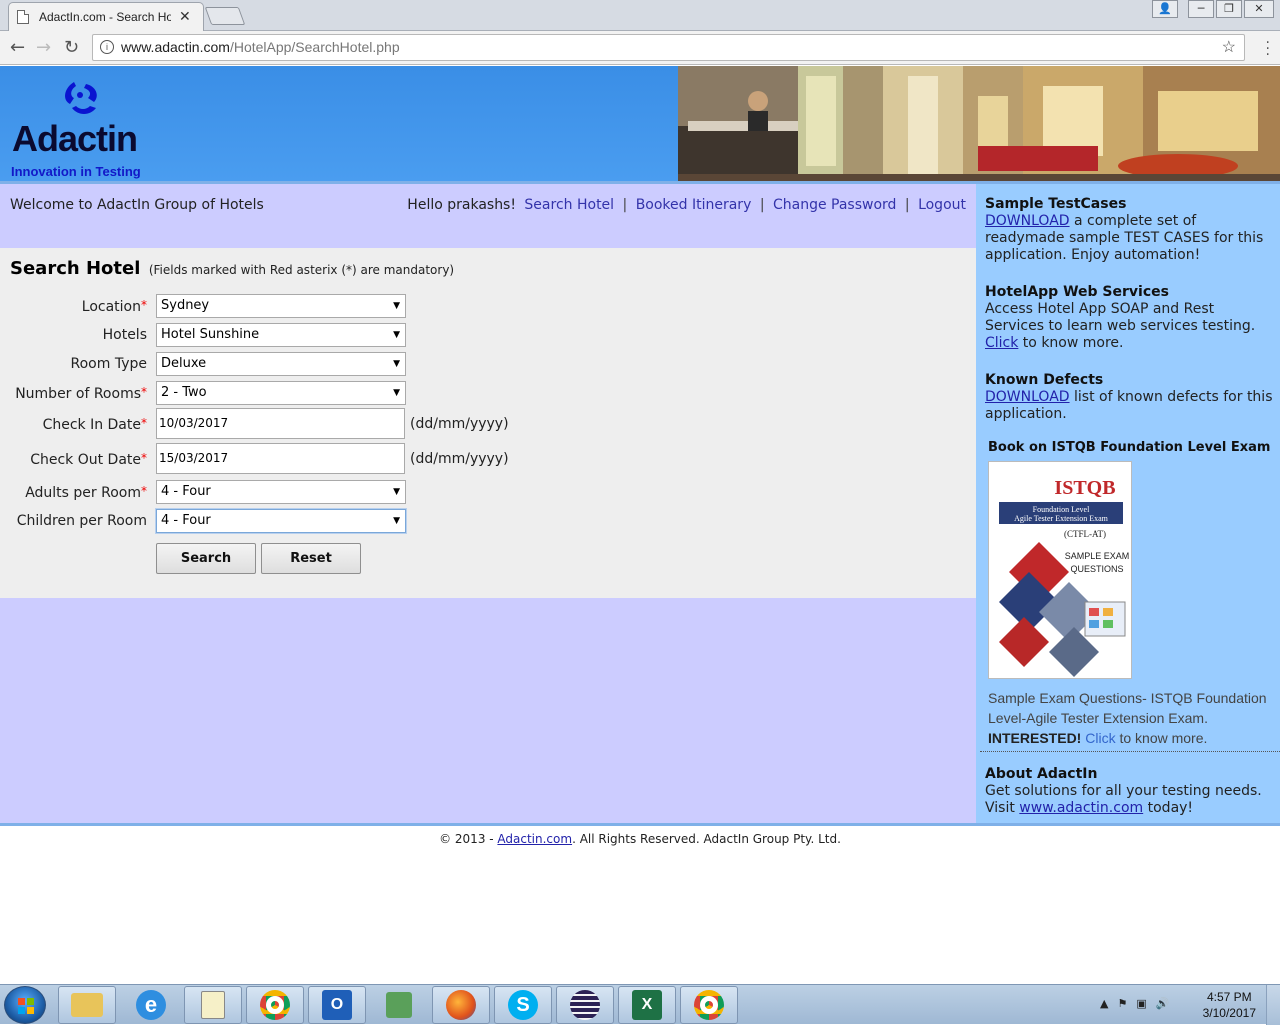 The image size is (1280, 1025). I want to click on forward-arrow-icon: →, so click(43, 47).